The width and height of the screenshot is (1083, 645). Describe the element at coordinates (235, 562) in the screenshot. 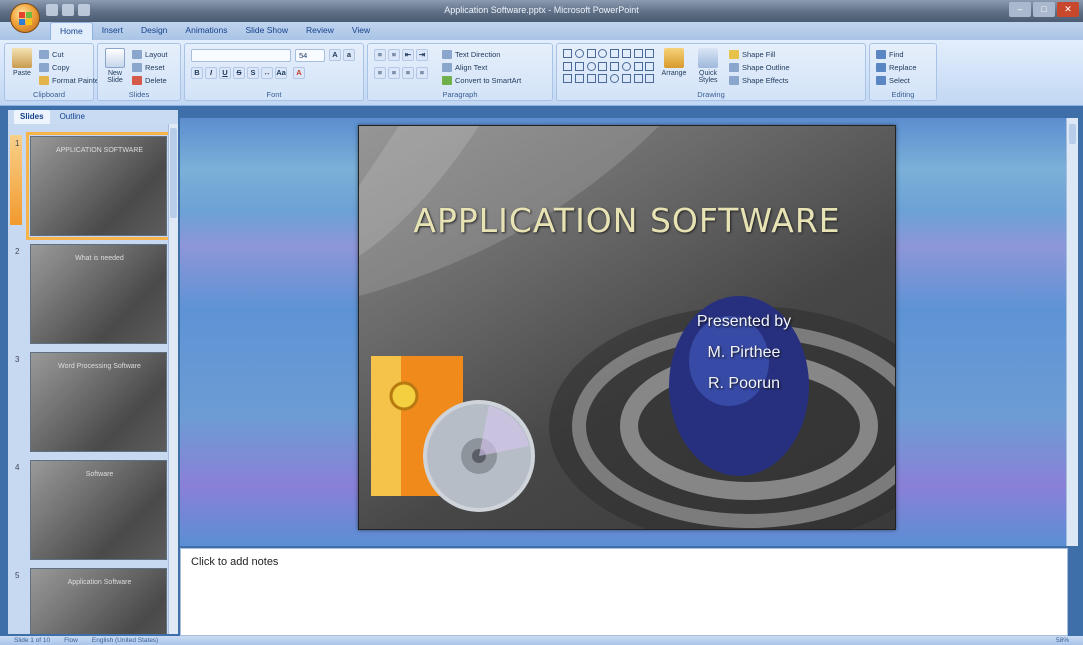

I see `notes-placeholder: Click to add notes` at that location.